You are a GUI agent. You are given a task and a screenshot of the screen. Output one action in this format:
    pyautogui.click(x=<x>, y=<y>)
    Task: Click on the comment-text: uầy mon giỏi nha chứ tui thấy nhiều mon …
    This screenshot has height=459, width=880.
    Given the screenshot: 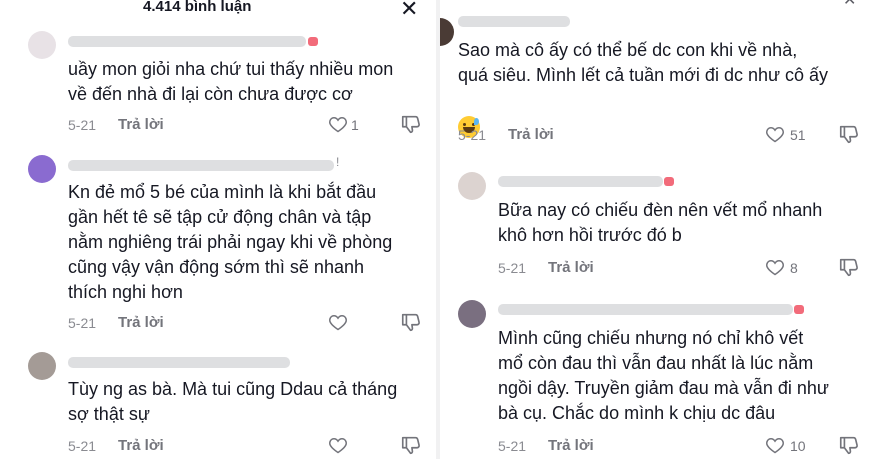 What is the action you would take?
    pyautogui.click(x=231, y=81)
    